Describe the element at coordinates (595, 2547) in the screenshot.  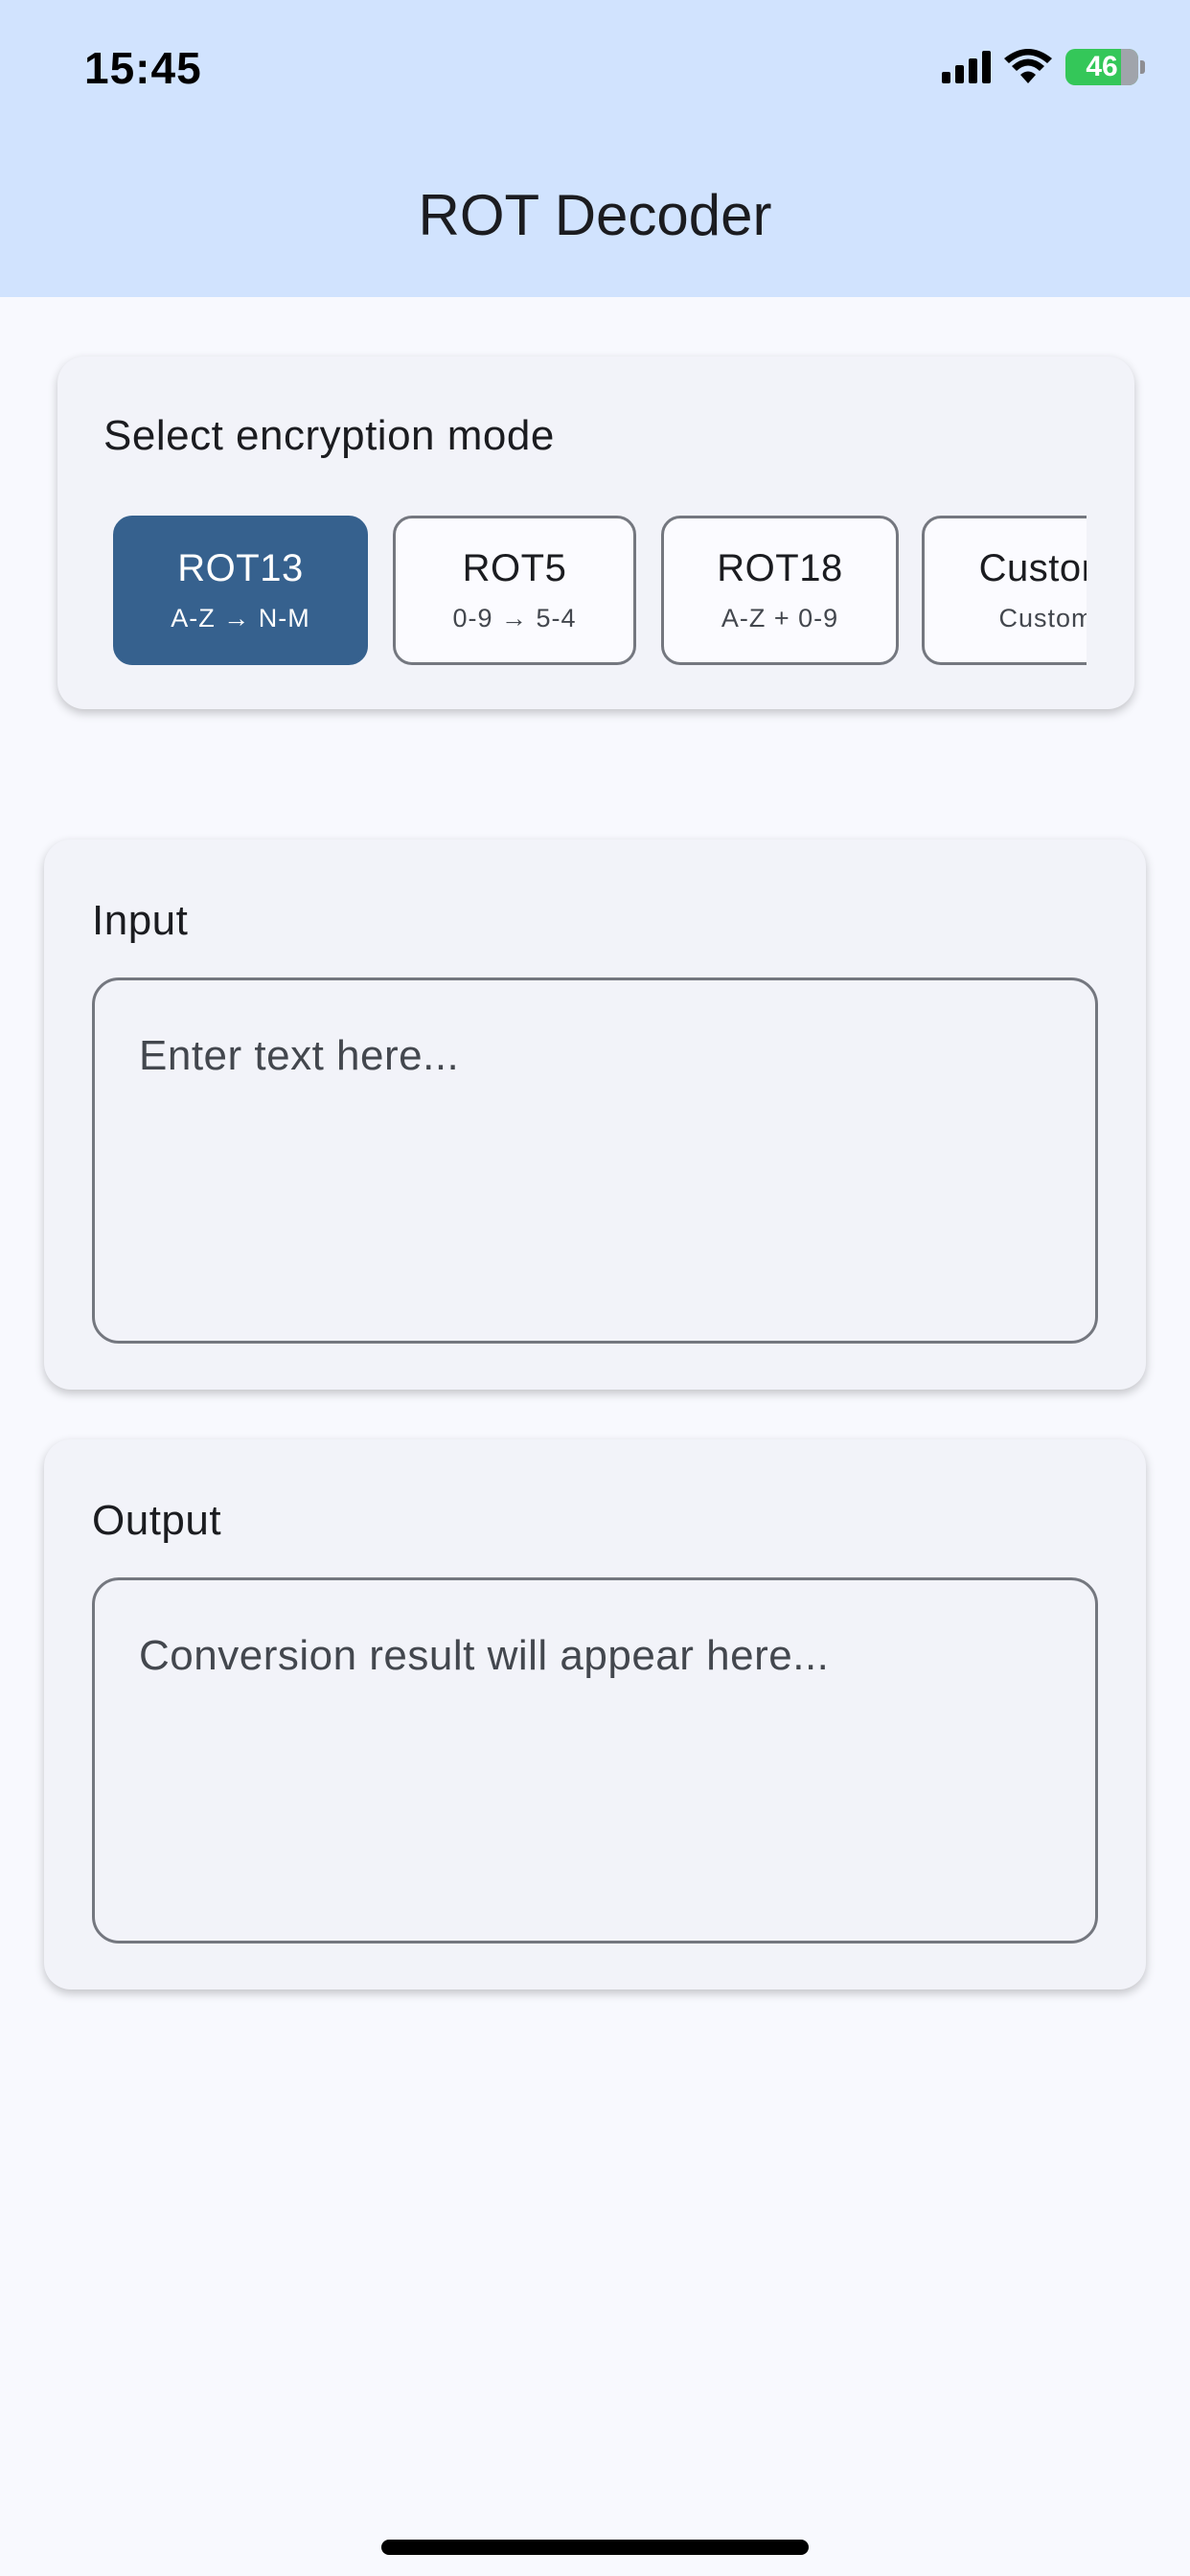
I see `home-indicator` at that location.